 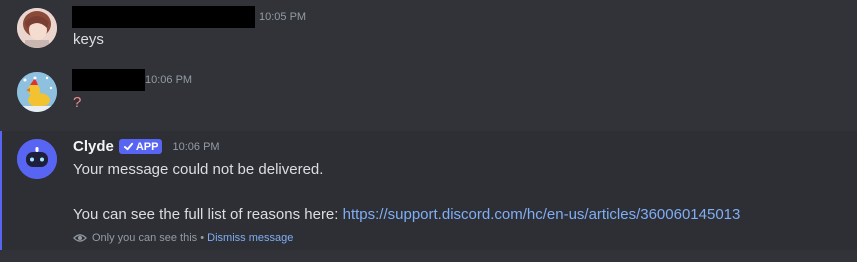 What do you see at coordinates (198, 169) in the screenshot?
I see `message-line: Your message could not be delivered.` at bounding box center [198, 169].